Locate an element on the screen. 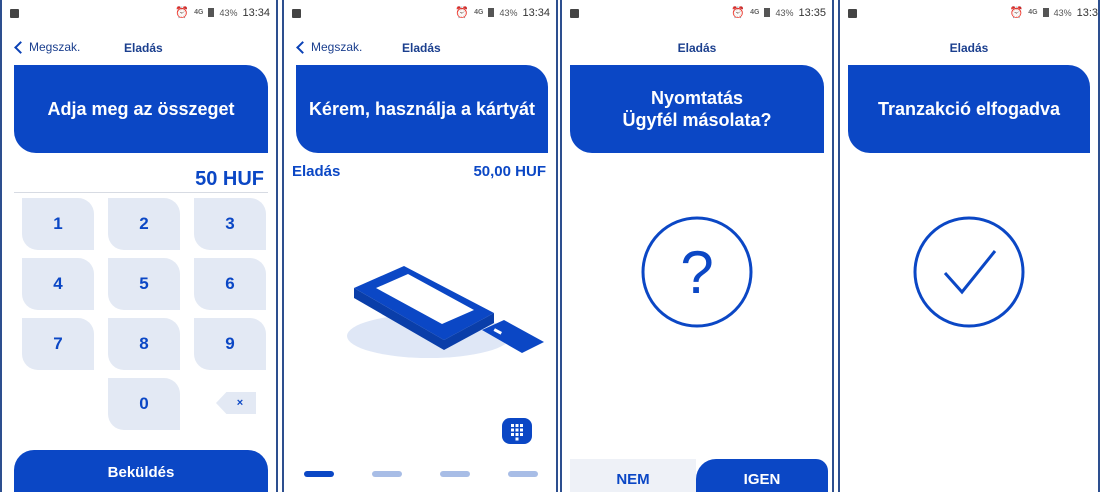 The image size is (1100, 492). status-bar: ⏰ 4G 43% 13:35 is located at coordinates (697, 14).